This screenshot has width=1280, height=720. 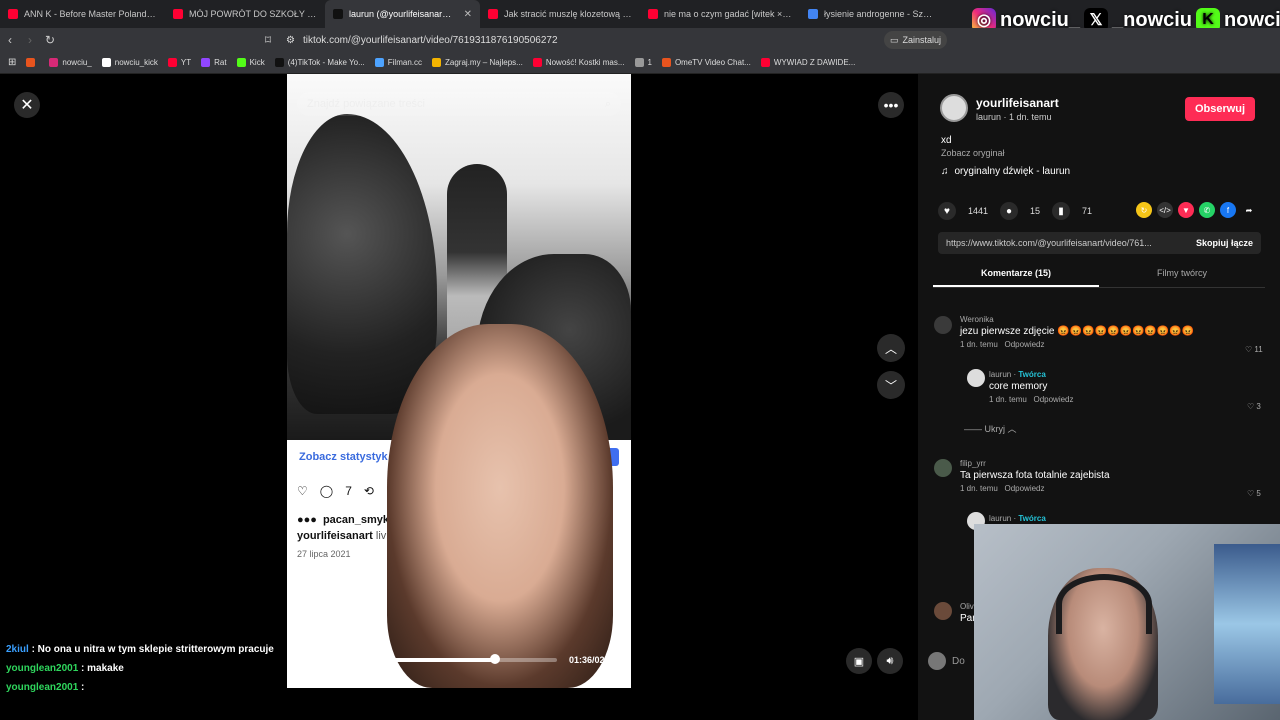 I want to click on bookmark-item: Filman.cc, so click(x=398, y=62).